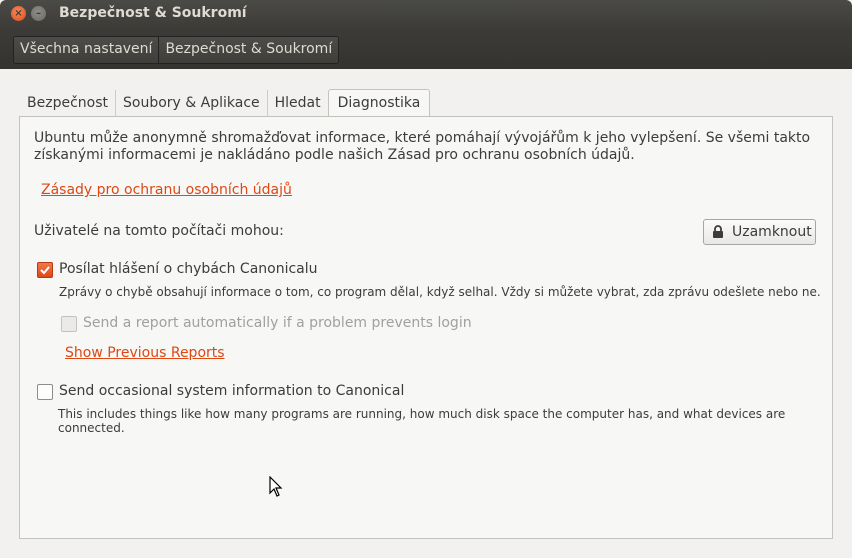 The image size is (852, 558). Describe the element at coordinates (718, 231) in the screenshot. I see `lock-icon` at that location.